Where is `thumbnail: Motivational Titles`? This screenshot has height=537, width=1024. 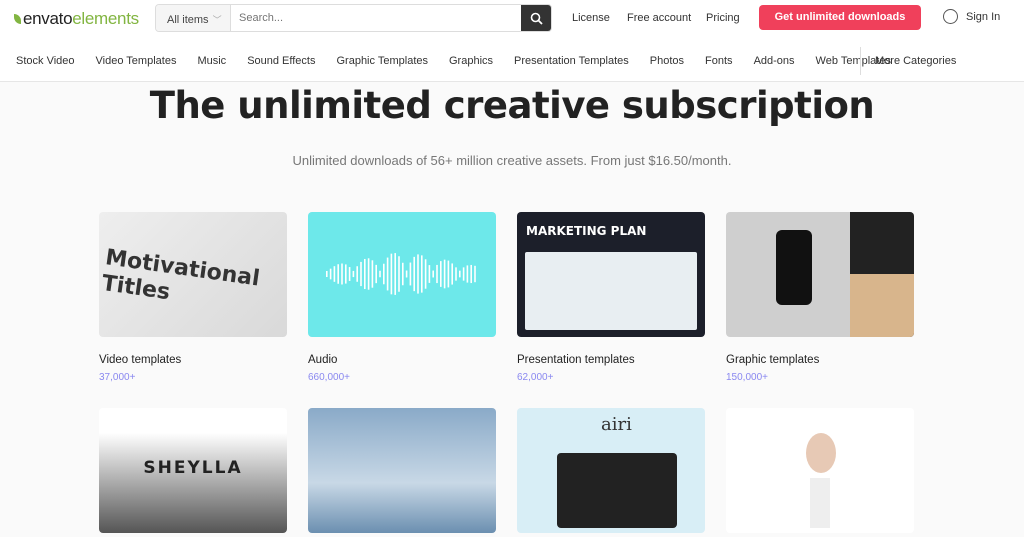
thumbnail: Motivational Titles is located at coordinates (193, 274).